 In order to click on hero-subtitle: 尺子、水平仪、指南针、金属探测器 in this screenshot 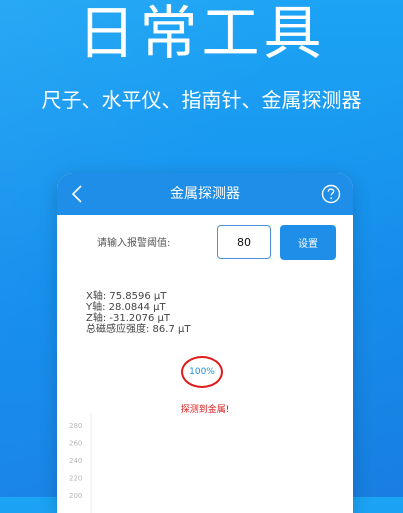, I will do `click(201, 100)`.